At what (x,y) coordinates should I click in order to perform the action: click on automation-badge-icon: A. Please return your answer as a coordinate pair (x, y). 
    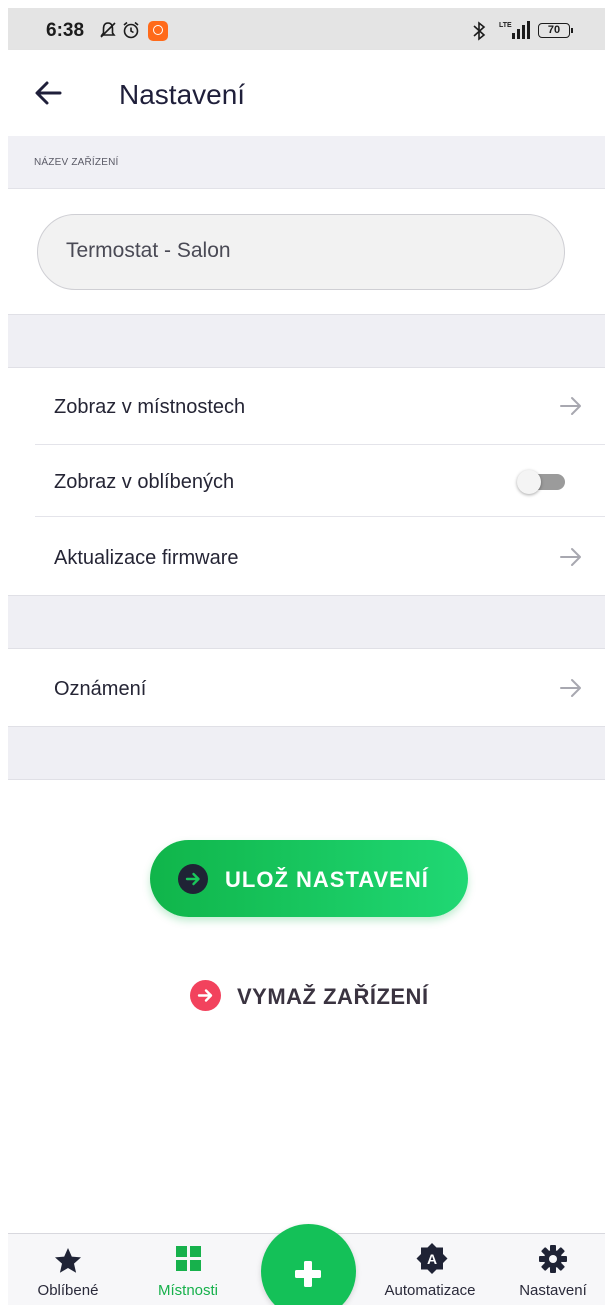
    Looking at the image, I should click on (432, 1261).